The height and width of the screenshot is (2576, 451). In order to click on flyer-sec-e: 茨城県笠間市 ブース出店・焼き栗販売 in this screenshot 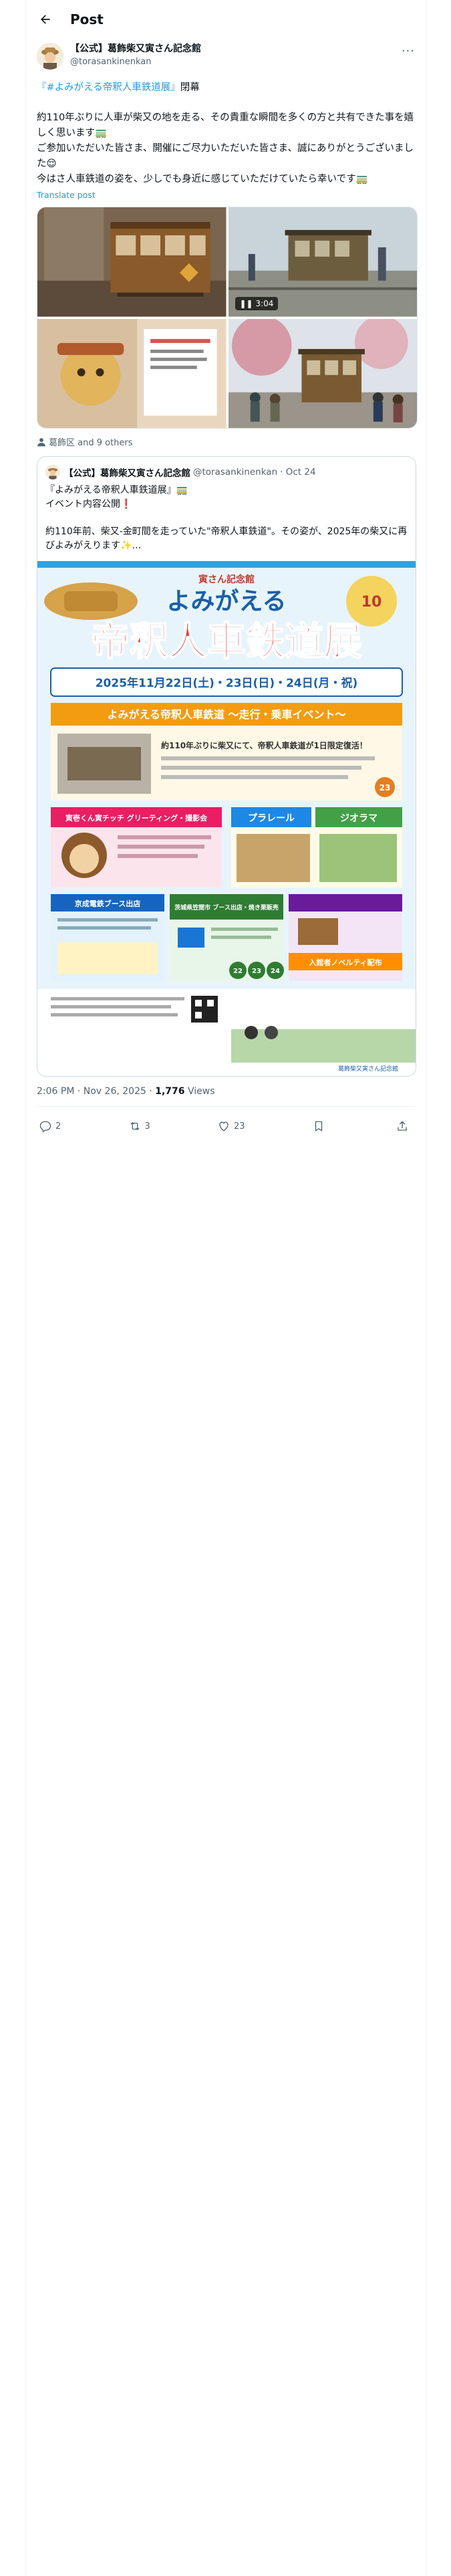, I will do `click(226, 907)`.